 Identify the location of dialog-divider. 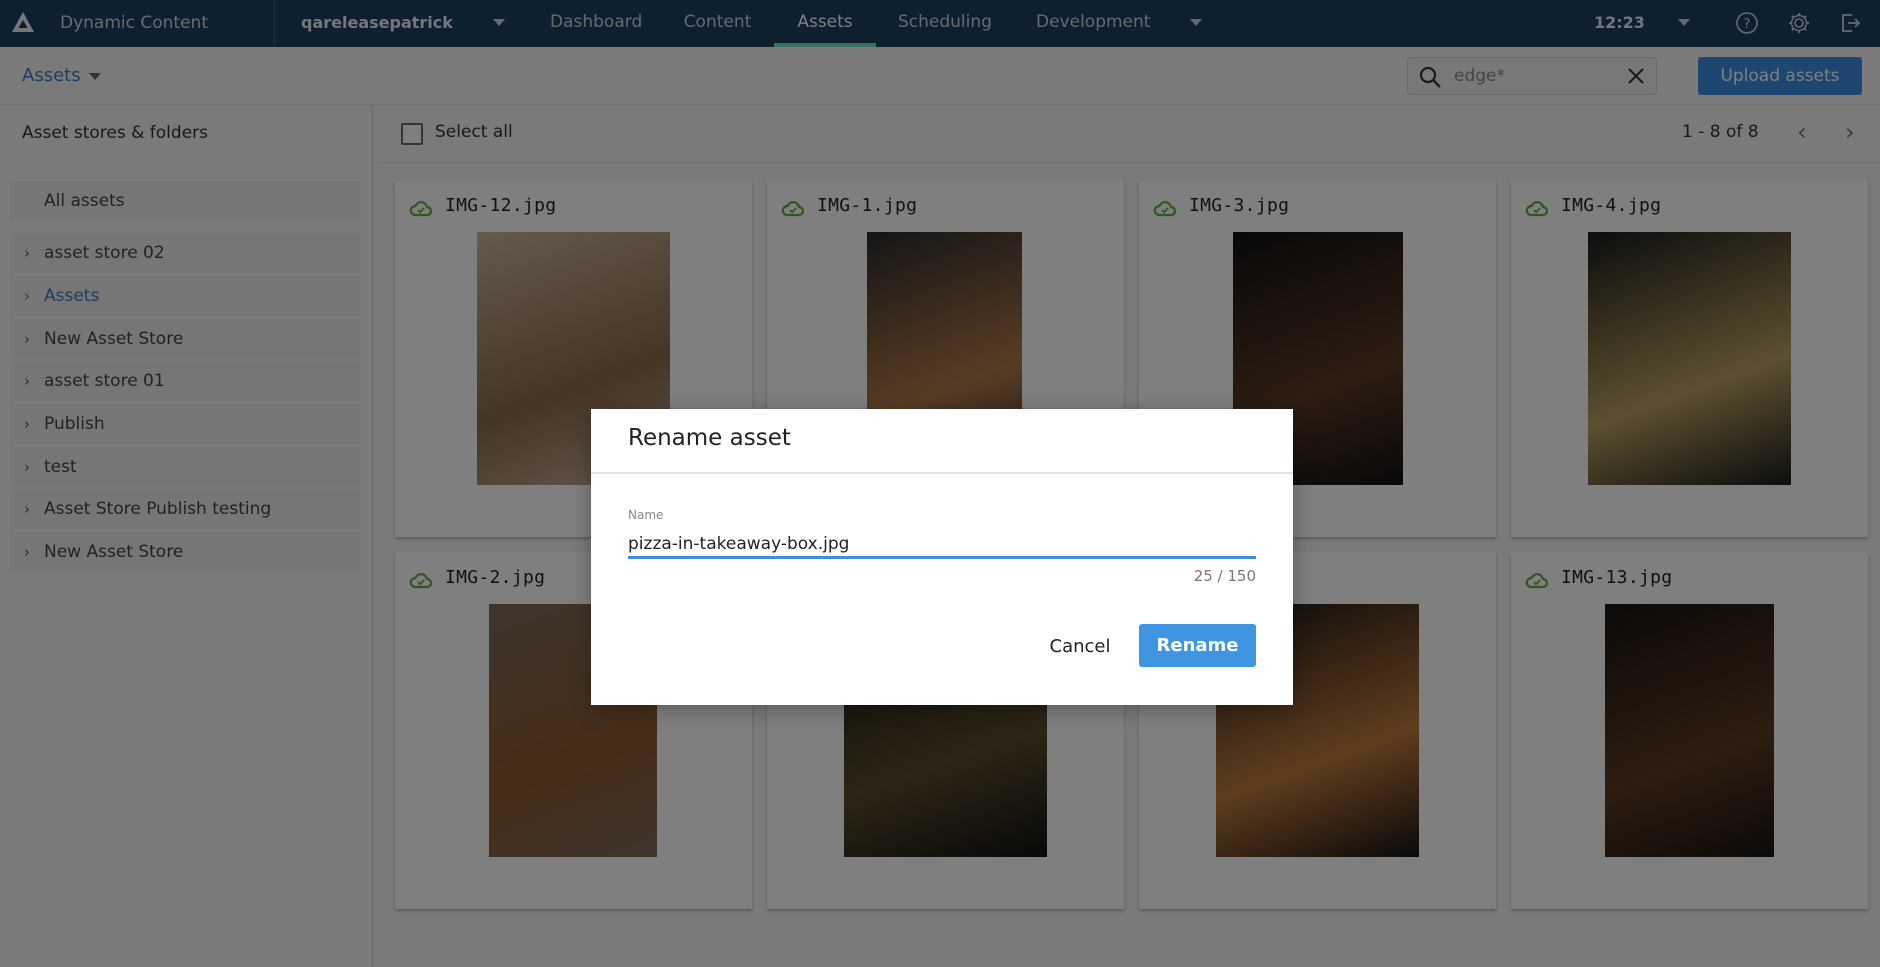
(942, 473).